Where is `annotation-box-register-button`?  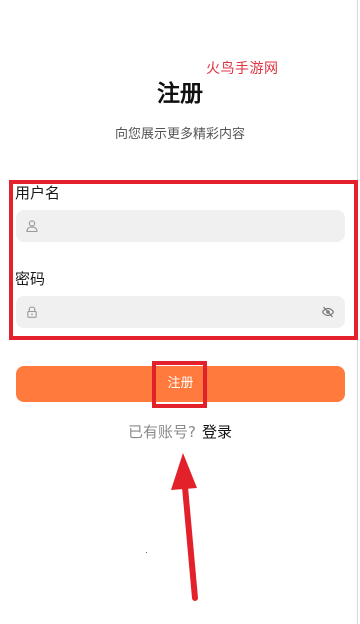
annotation-box-register-button is located at coordinates (179, 384).